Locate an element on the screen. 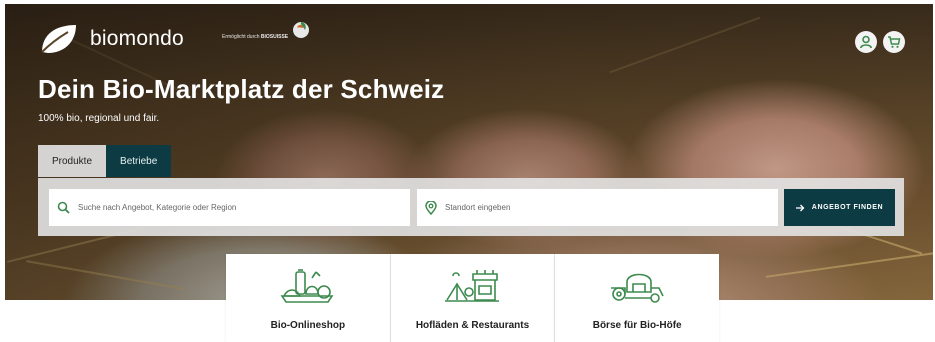 This screenshot has height=342, width=935. category-card-hoflaeden: Hofläden & Restaurants is located at coordinates (473, 298).